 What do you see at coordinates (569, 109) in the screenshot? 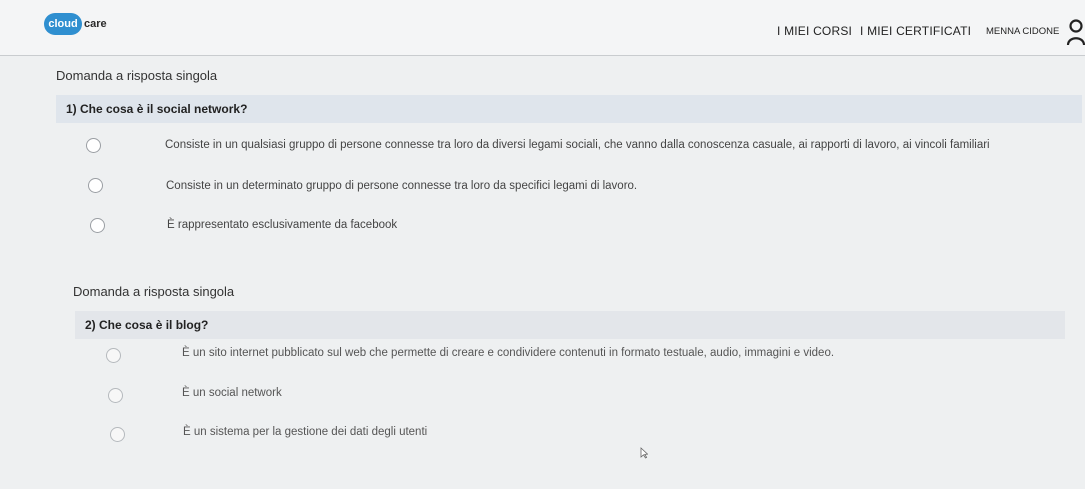
I see `question-title-bar: 1) Che cosa è il social network?` at bounding box center [569, 109].